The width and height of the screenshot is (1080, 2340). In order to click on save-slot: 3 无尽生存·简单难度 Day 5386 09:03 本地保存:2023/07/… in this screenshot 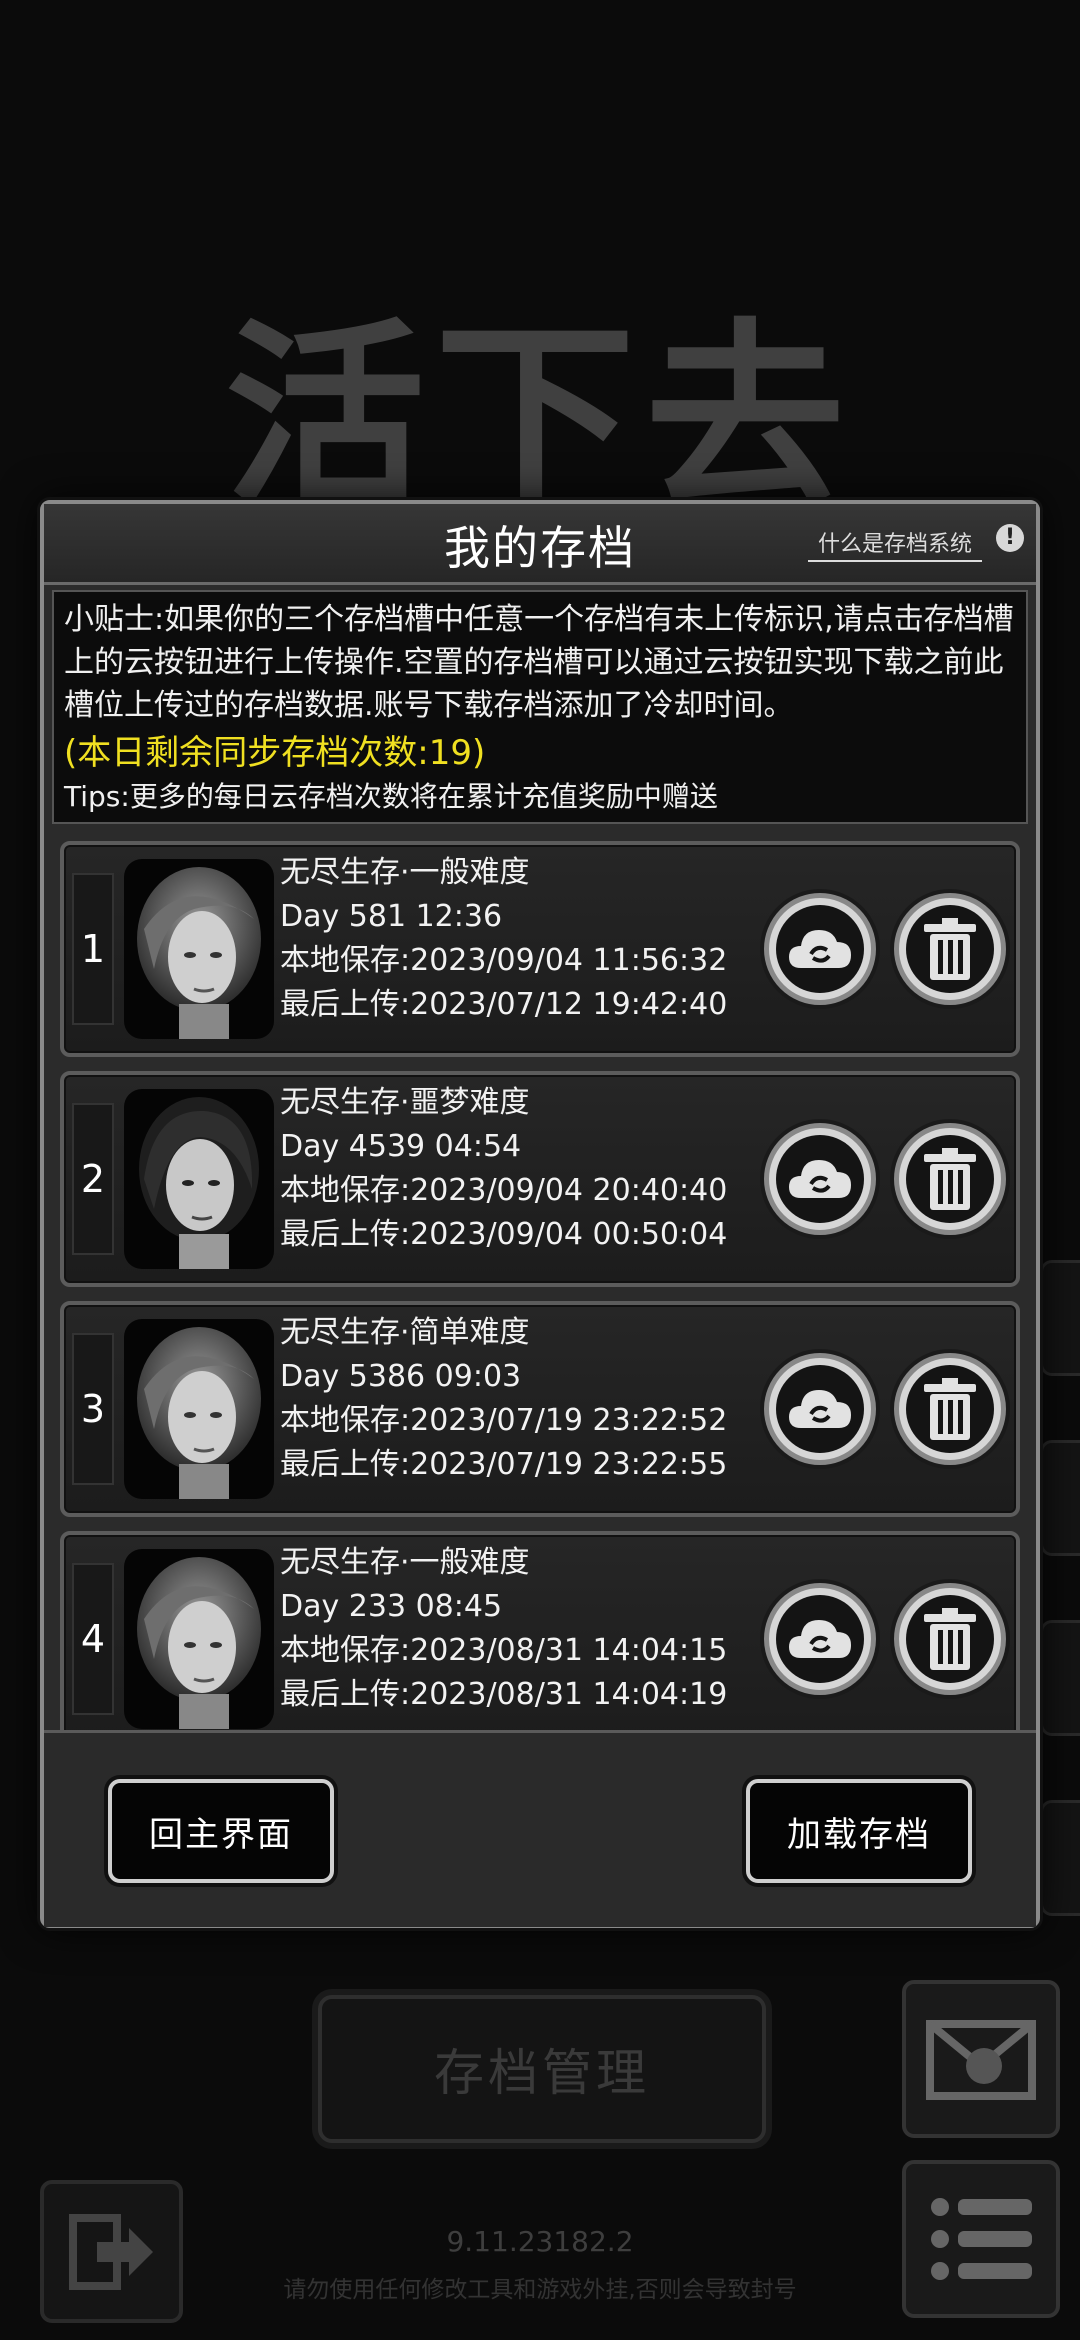, I will do `click(540, 1409)`.